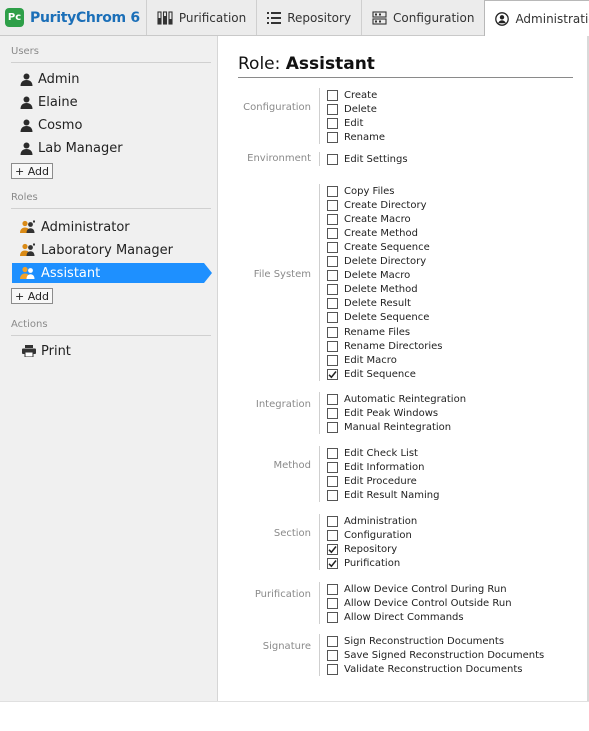  I want to click on permission-checkbox-row: Create Directory, so click(377, 205).